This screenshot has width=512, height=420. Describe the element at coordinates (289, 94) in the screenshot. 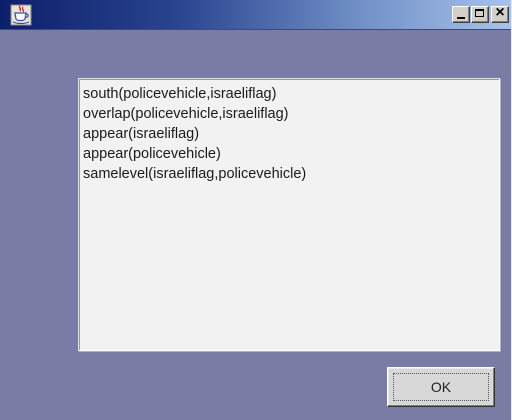

I see `list-item: south(policevehicle,israeliflag)` at that location.